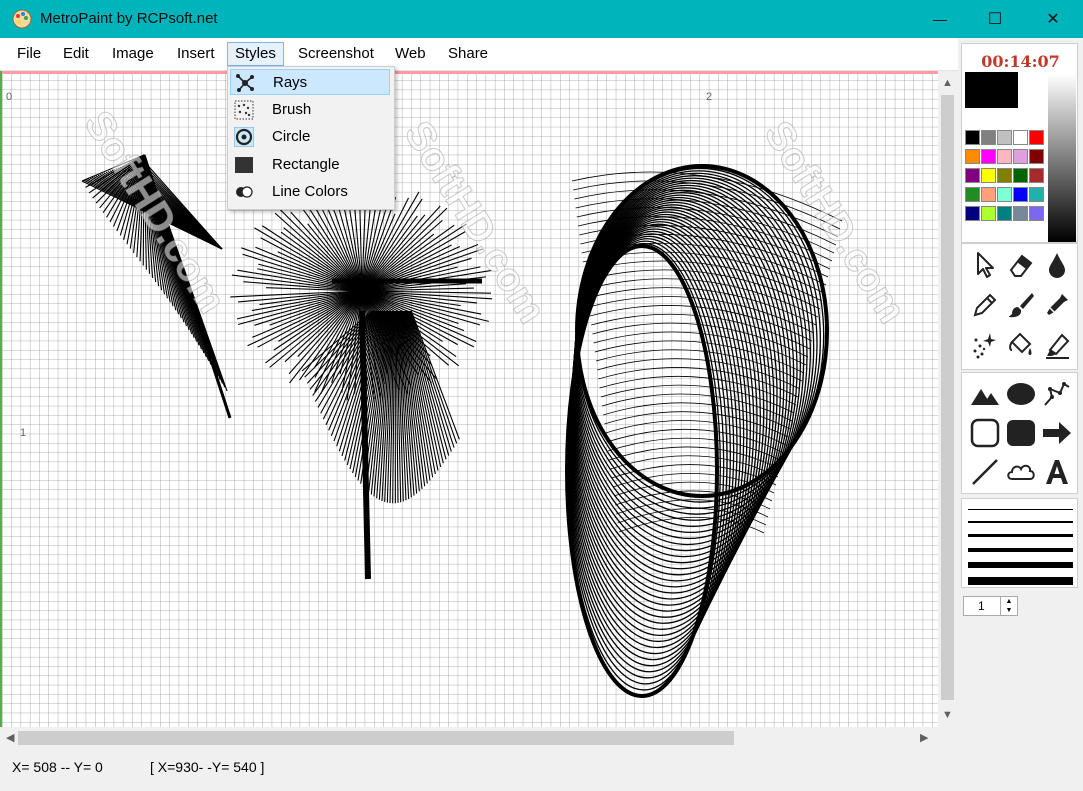 This screenshot has width=1083, height=791. I want to click on menu-screenshot: Screenshot, so click(336, 54).